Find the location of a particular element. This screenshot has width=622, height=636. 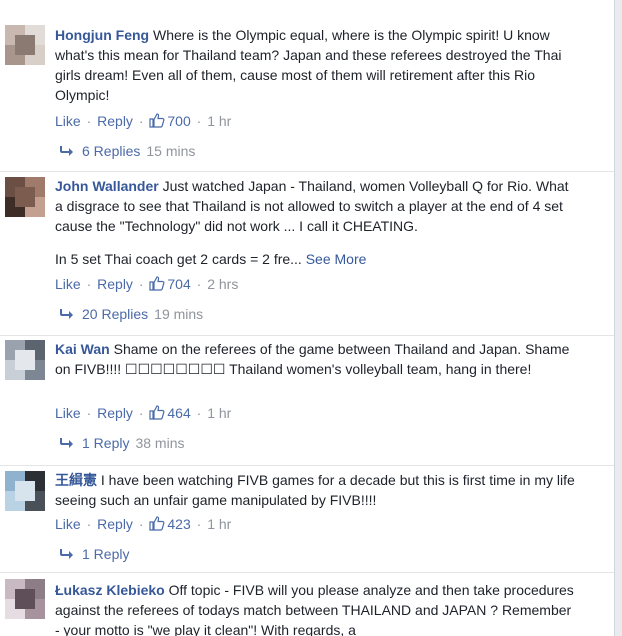

scrollbar-track is located at coordinates (618, 318).